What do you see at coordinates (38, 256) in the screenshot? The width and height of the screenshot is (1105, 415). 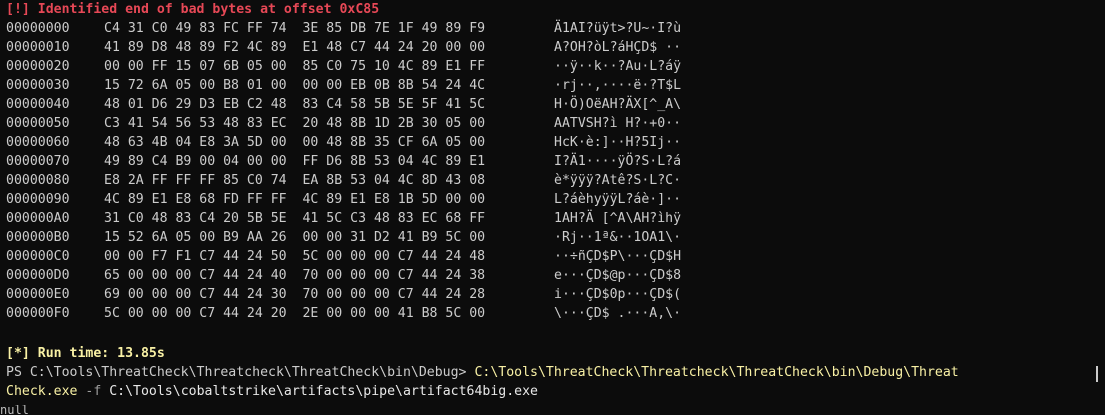 I see `hex-offset: 000000C0` at bounding box center [38, 256].